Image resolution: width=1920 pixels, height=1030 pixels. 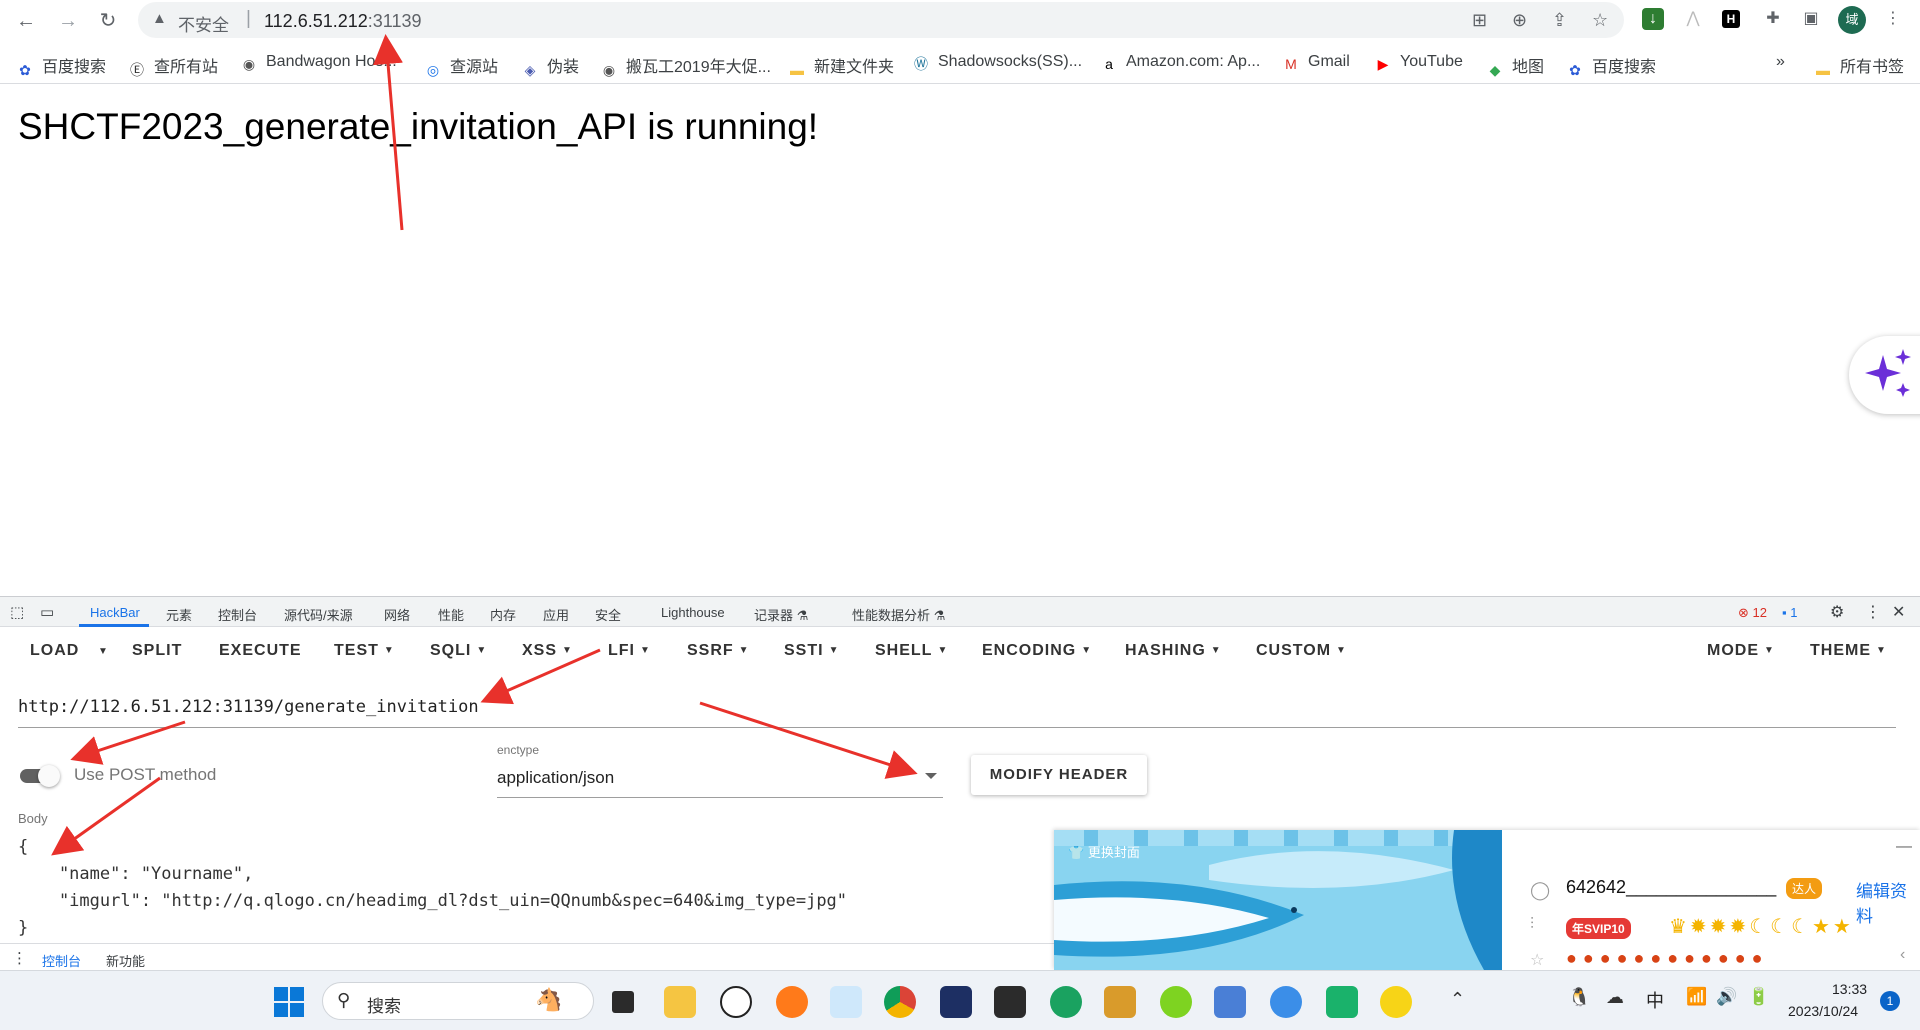 I want to click on inspect-icon: ⬚, so click(x=17, y=612).